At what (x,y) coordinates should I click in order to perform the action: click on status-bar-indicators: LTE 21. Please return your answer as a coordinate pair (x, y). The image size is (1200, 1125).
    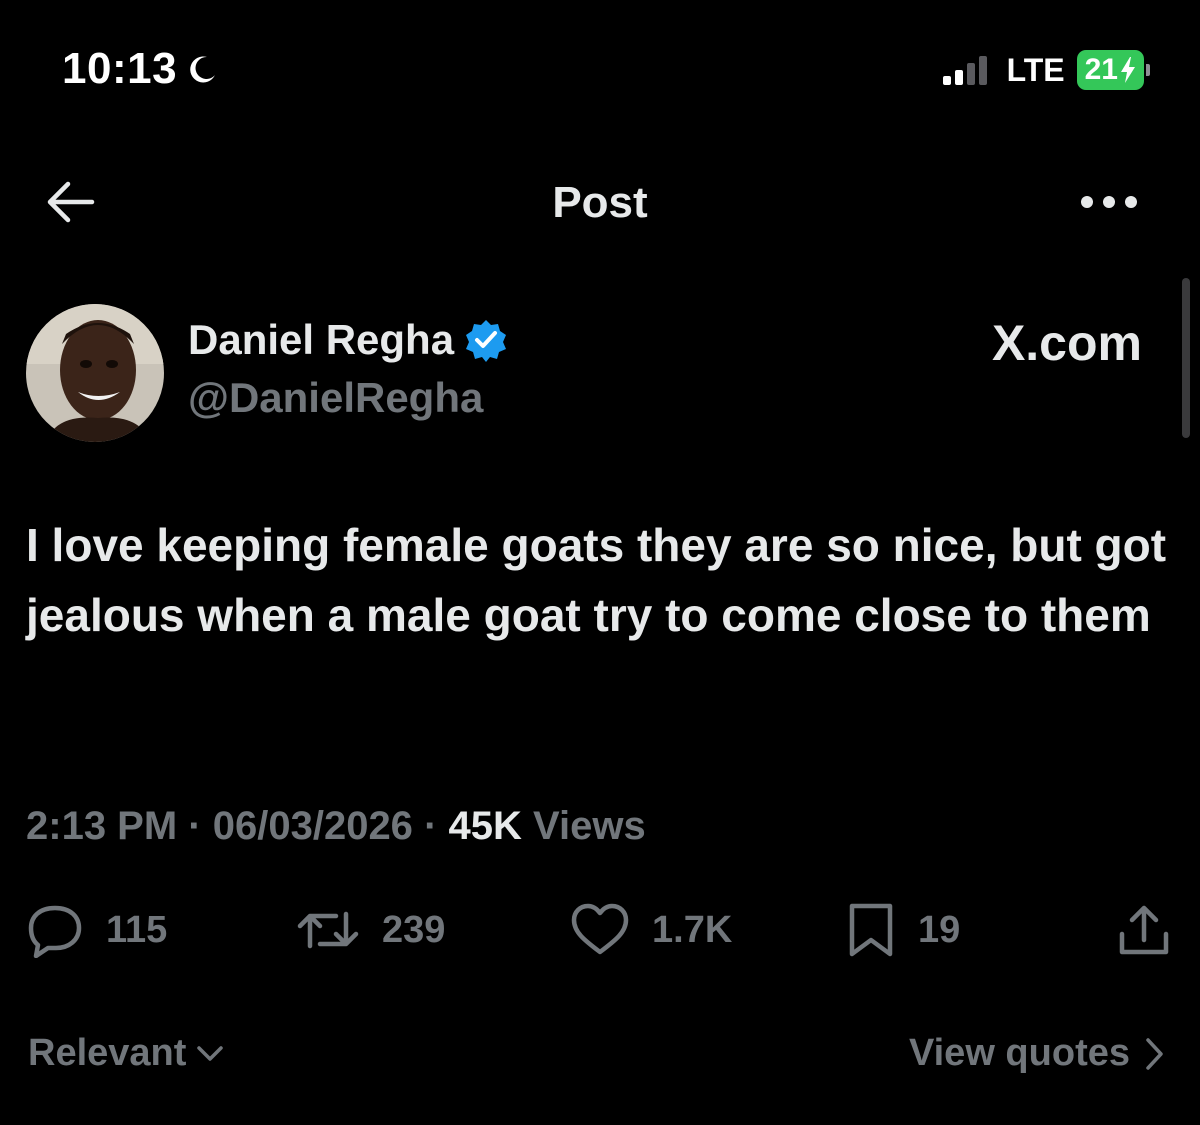
    Looking at the image, I should click on (1045, 70).